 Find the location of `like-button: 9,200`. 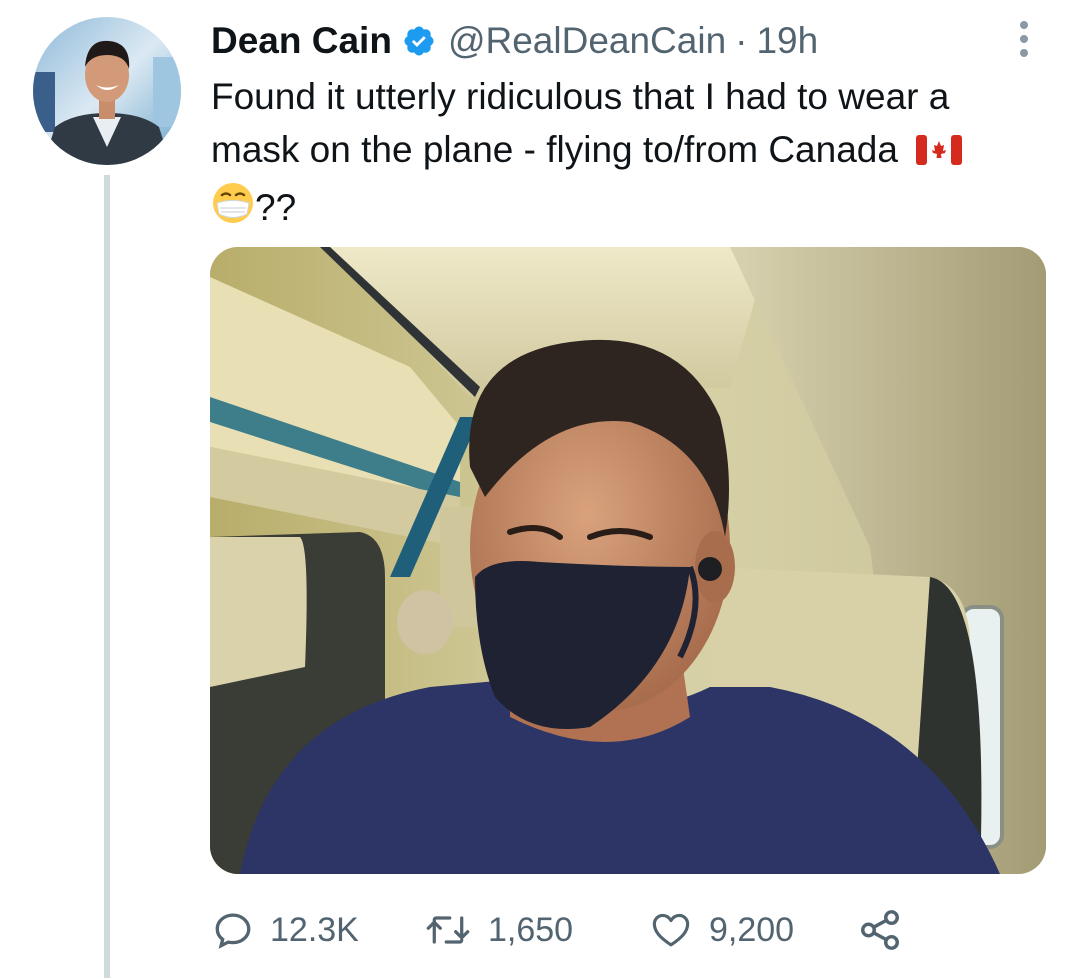

like-button: 9,200 is located at coordinates (721, 930).